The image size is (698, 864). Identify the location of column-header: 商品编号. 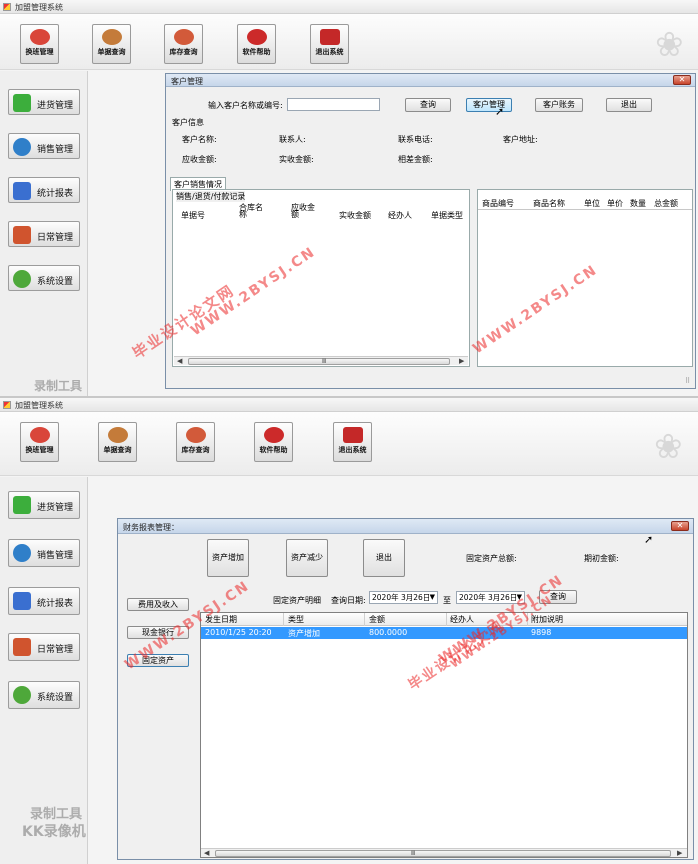
(498, 203).